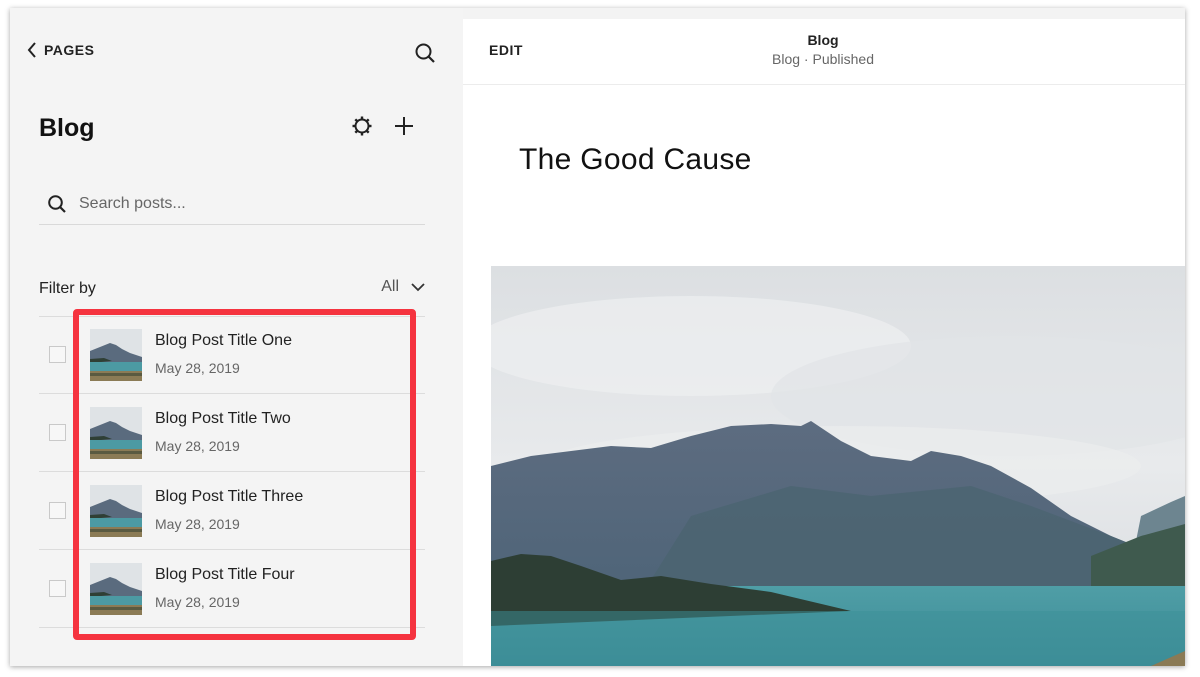 The image size is (1200, 677). I want to click on post-title: Blog Post Title One, so click(223, 340).